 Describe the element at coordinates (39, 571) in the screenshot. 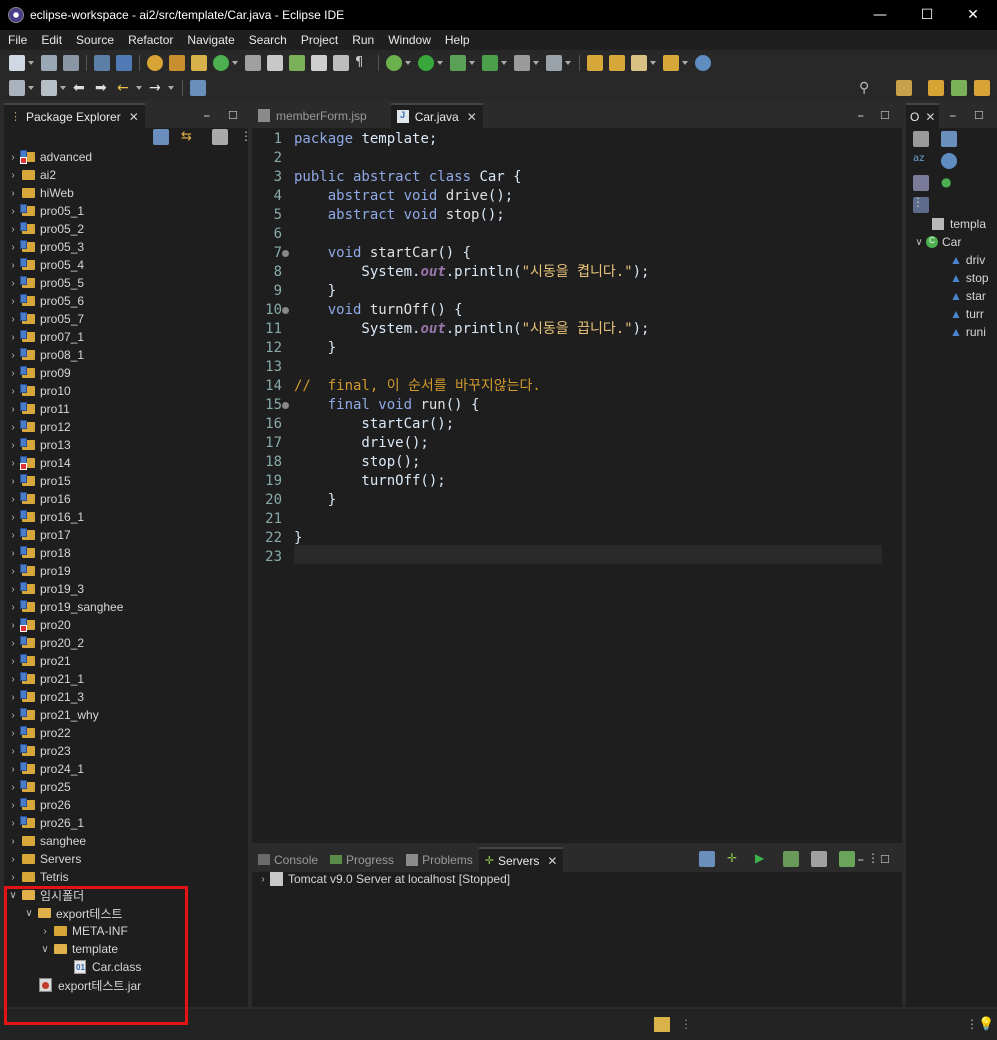

I see `tree-item-project: › pro19` at that location.